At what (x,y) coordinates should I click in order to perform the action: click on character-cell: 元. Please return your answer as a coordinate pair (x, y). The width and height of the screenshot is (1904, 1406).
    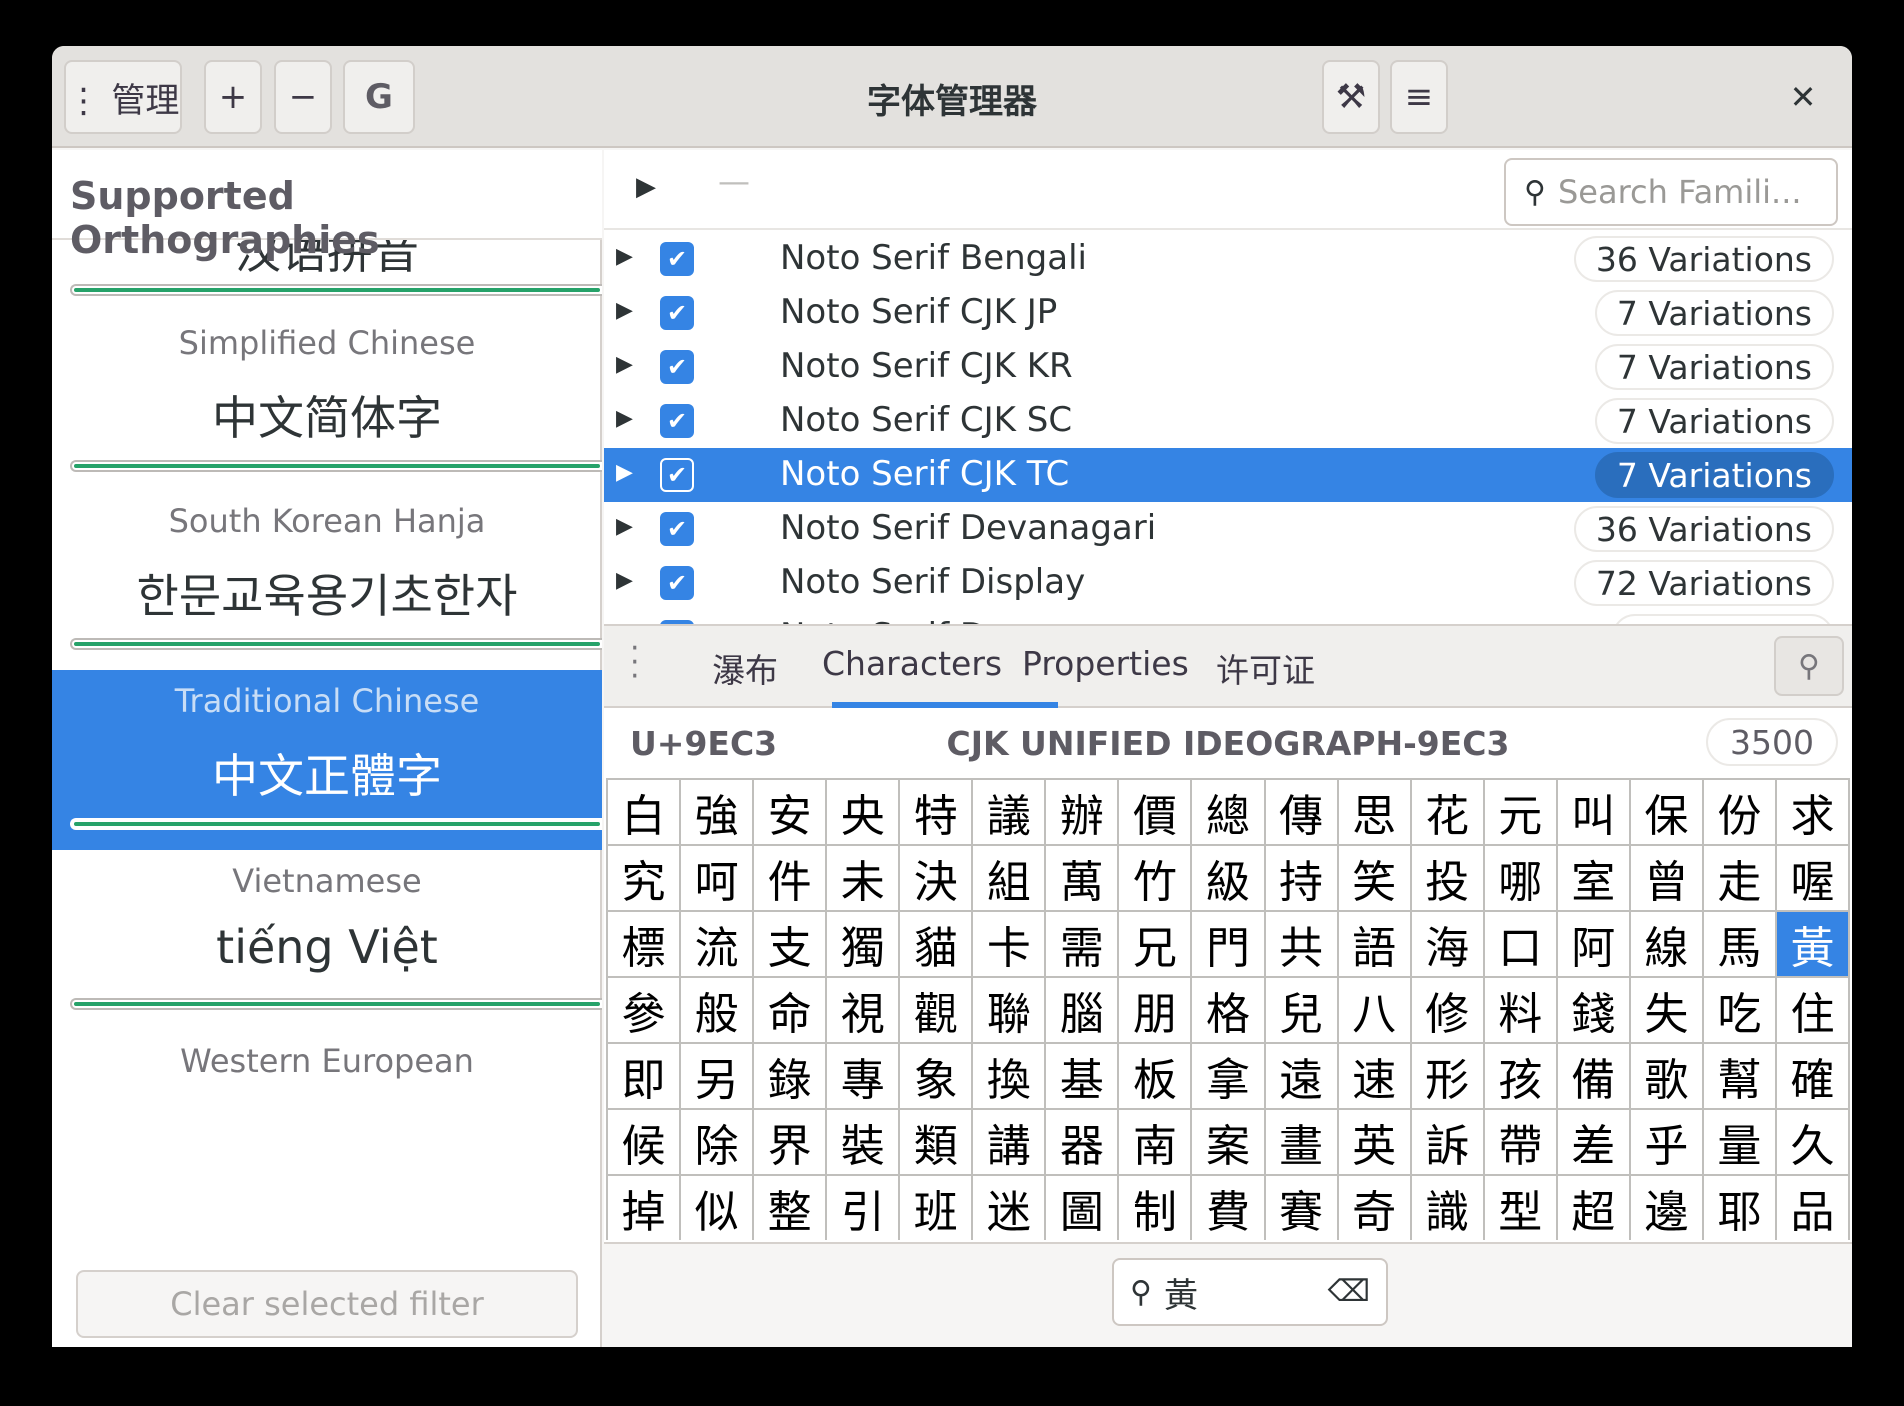
    Looking at the image, I should click on (1520, 812).